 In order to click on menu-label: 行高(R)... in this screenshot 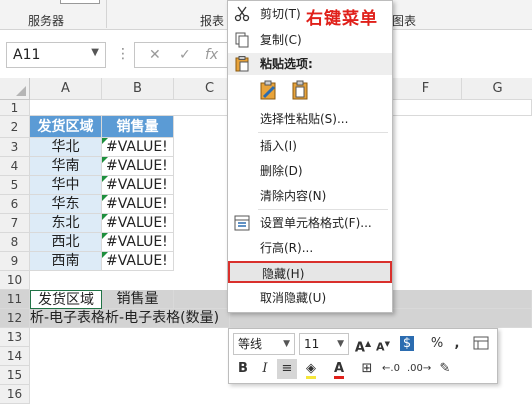, I will do `click(287, 248)`.